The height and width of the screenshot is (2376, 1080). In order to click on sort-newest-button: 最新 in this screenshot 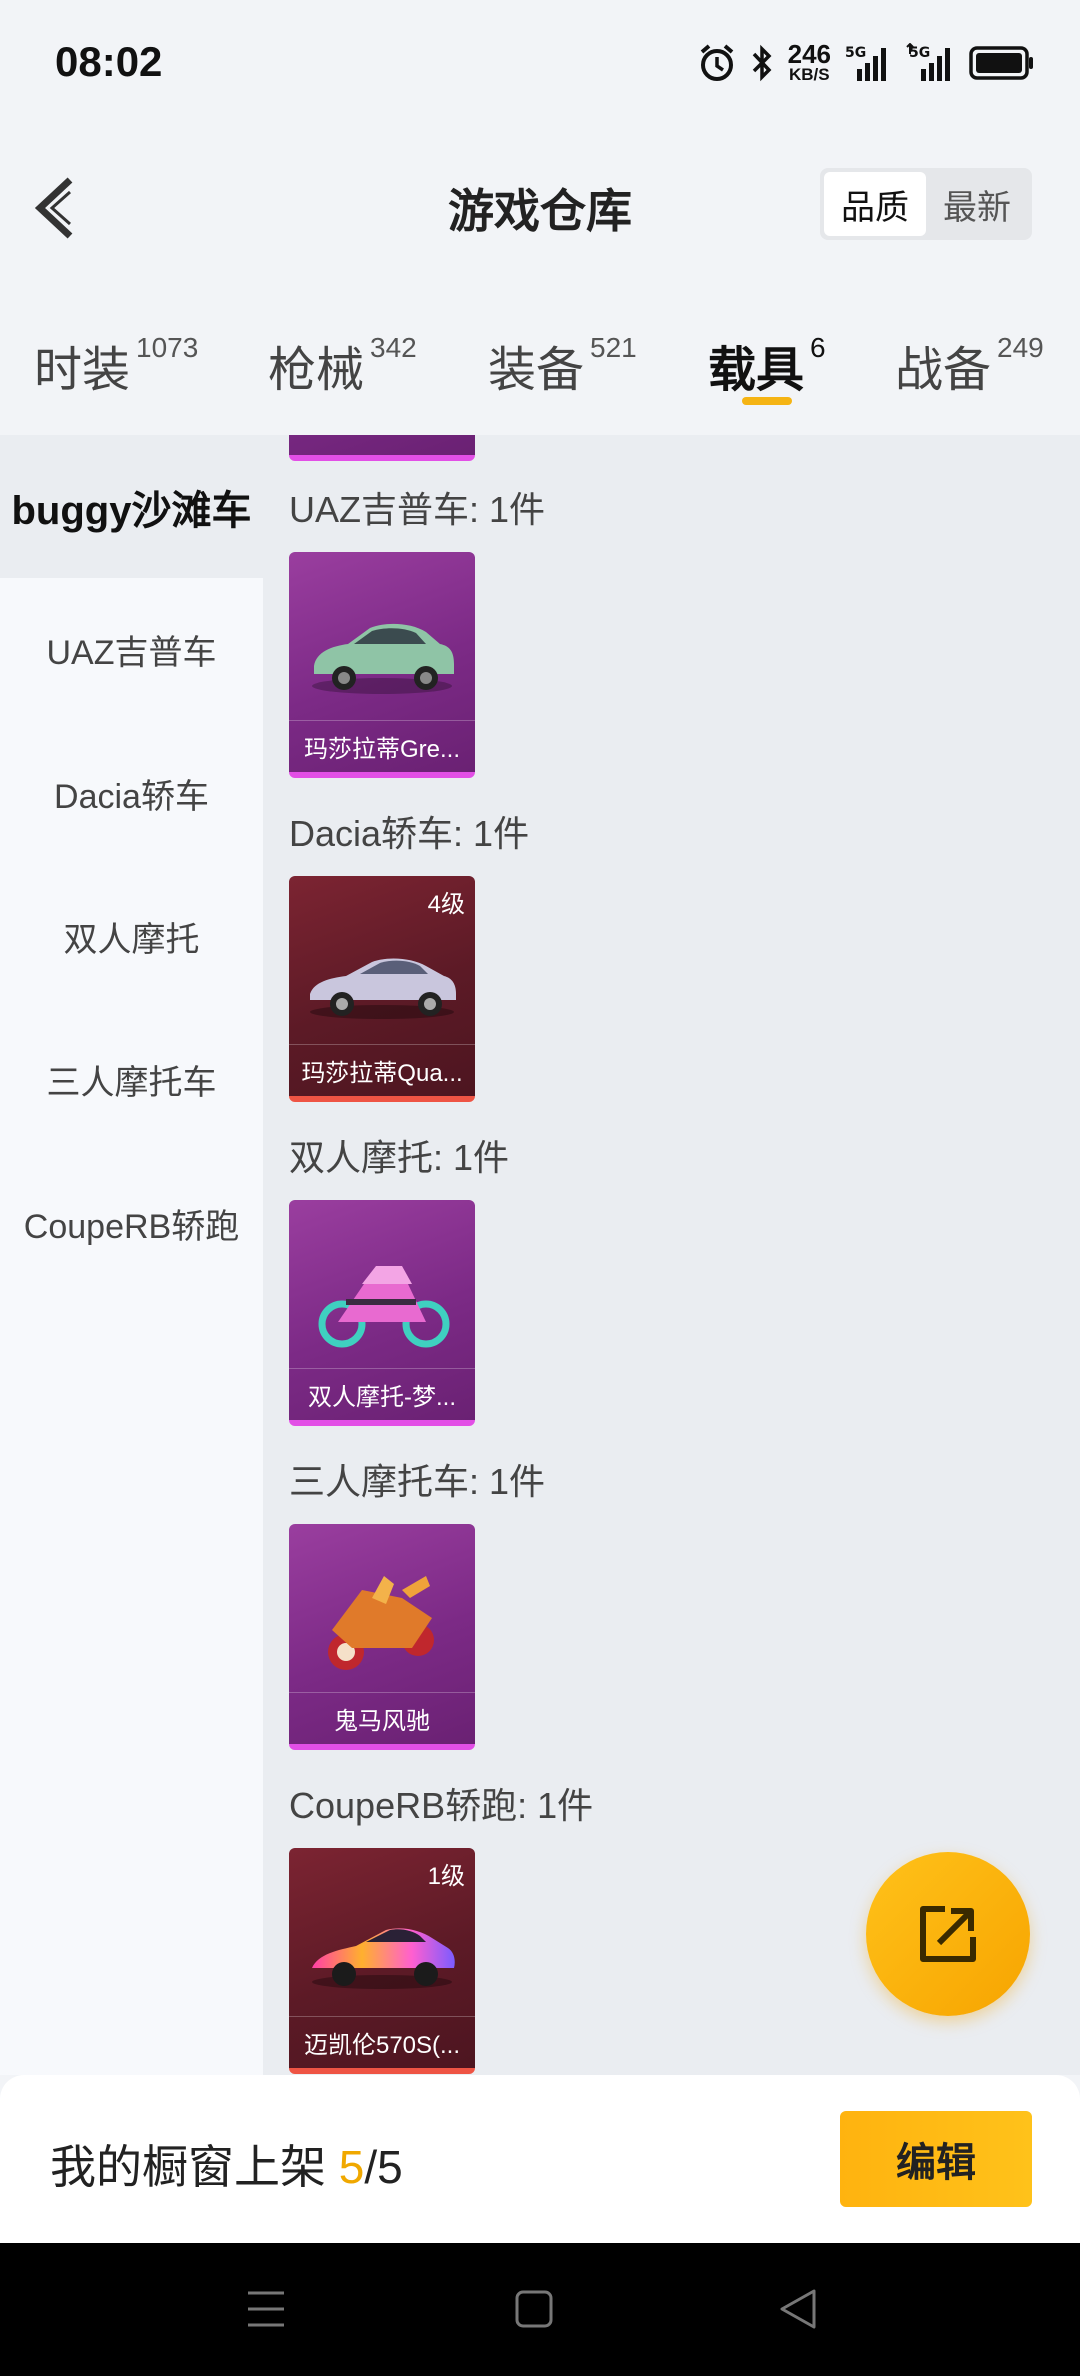, I will do `click(977, 204)`.